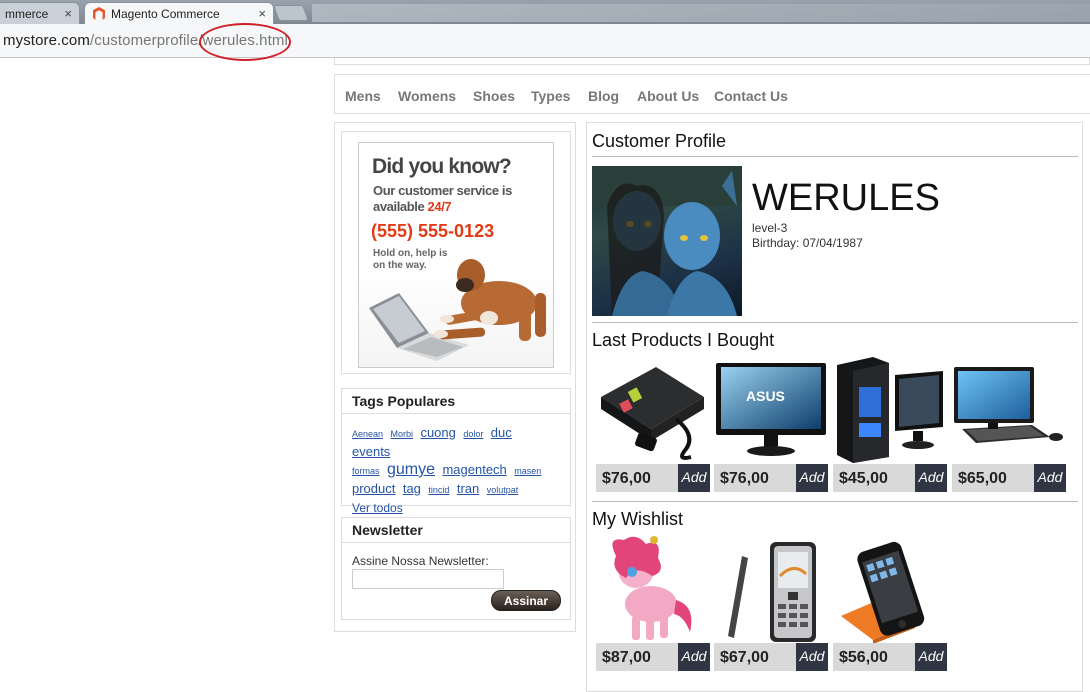 This screenshot has width=1090, height=692. What do you see at coordinates (494, 96) in the screenshot?
I see `nav-item-shoes: Shoes` at bounding box center [494, 96].